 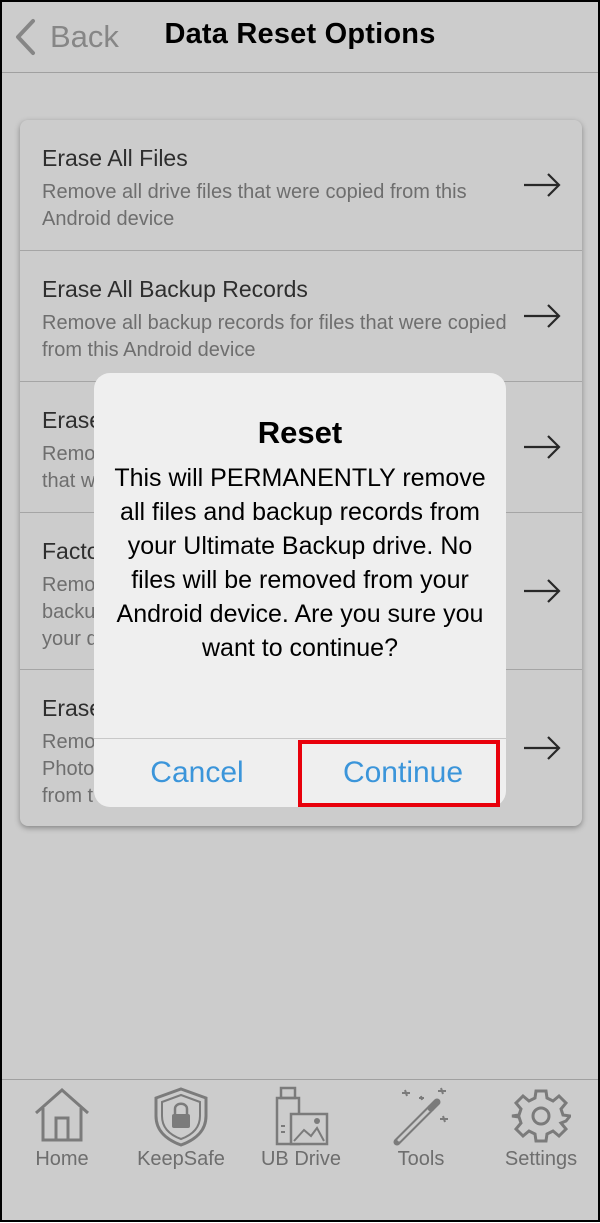 I want to click on cancel-button: Cancel, so click(x=197, y=773).